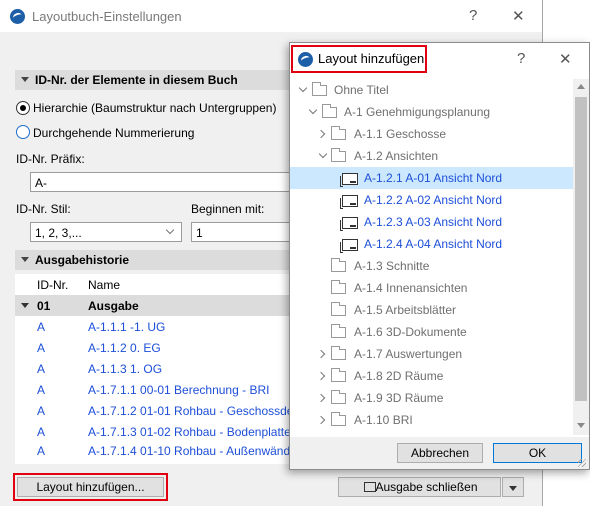 The height and width of the screenshot is (506, 590). I want to click on tree-scrollbar, so click(581, 257).